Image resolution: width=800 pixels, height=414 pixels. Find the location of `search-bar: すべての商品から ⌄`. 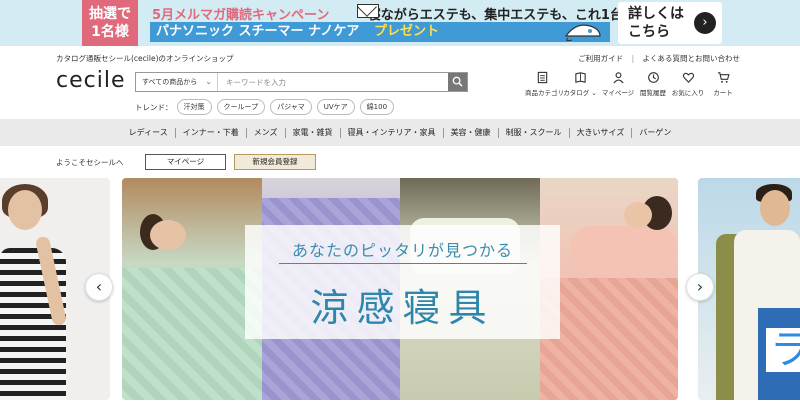

search-bar: すべての商品から ⌄ is located at coordinates (301, 82).